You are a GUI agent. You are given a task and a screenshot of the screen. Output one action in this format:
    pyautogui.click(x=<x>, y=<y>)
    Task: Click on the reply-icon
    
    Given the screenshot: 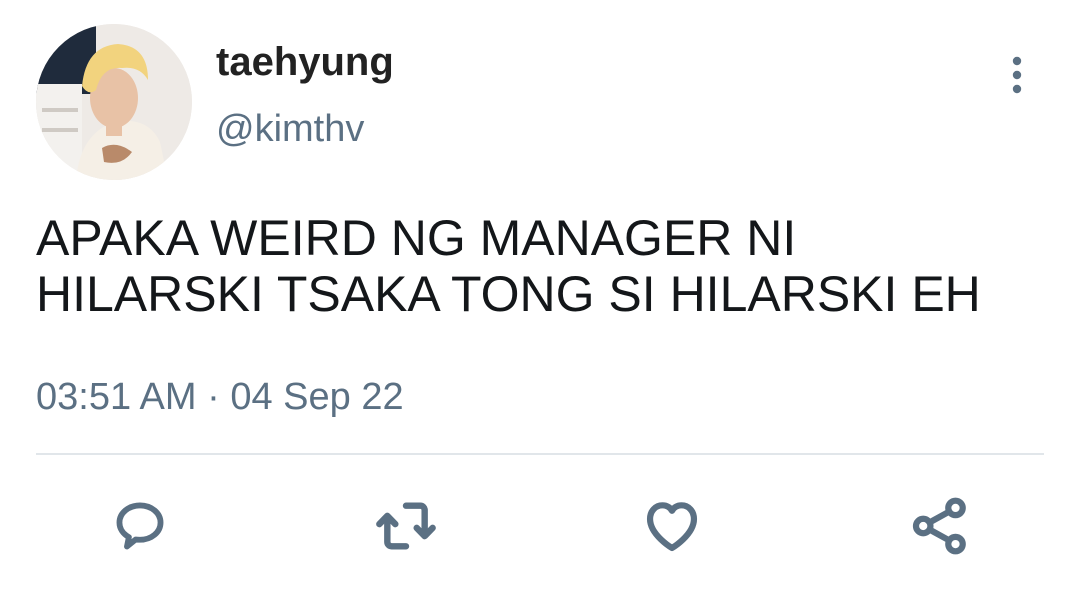 What is the action you would take?
    pyautogui.click(x=140, y=526)
    